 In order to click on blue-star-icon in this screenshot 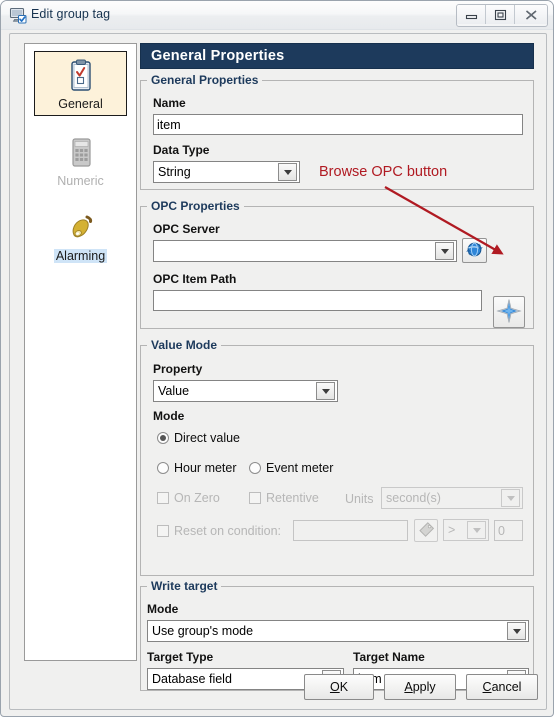, I will do `click(509, 312)`.